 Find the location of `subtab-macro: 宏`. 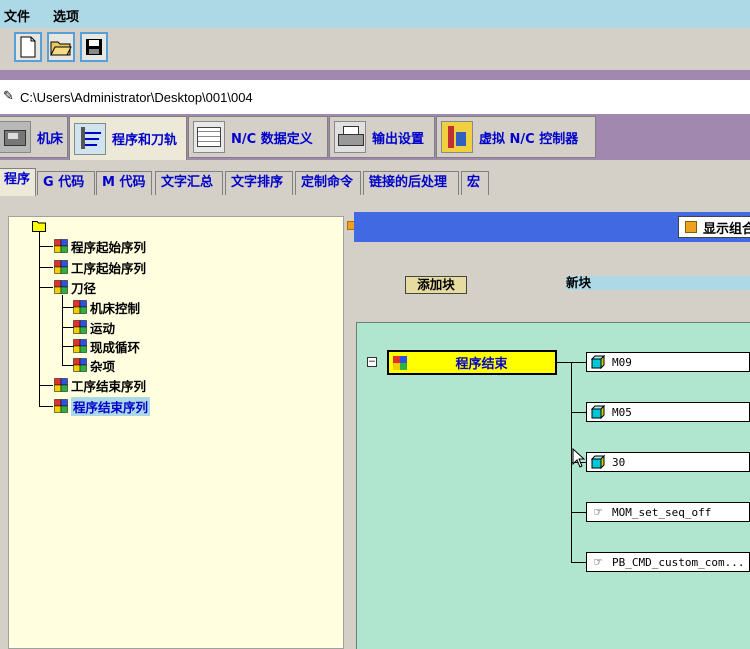

subtab-macro: 宏 is located at coordinates (475, 183).